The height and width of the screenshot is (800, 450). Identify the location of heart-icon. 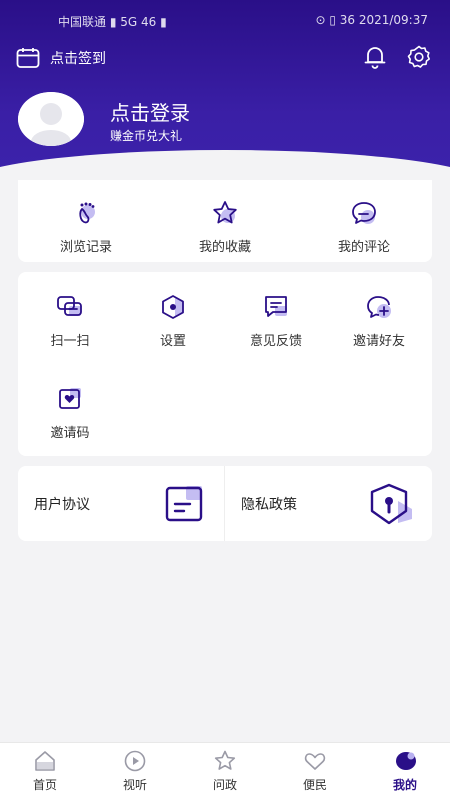
(315, 761).